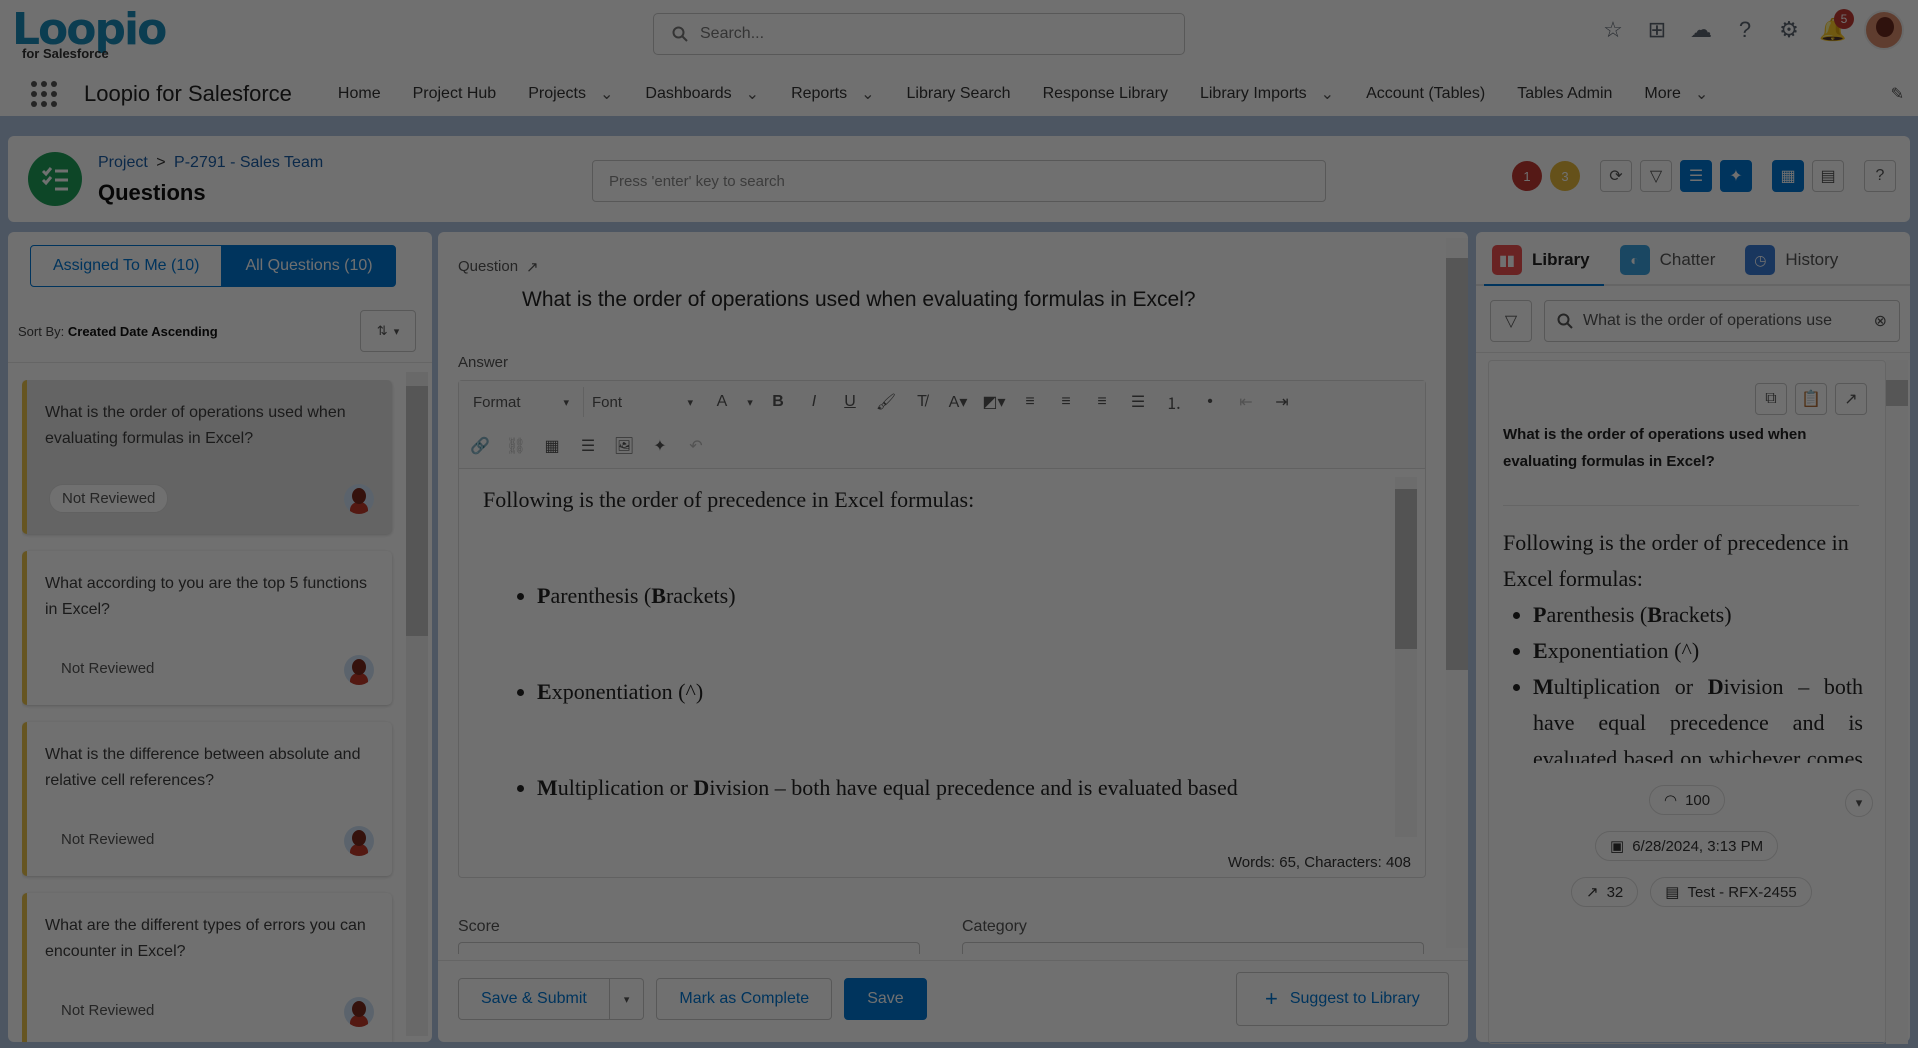 Image resolution: width=1918 pixels, height=1048 pixels. Describe the element at coordinates (1282, 402) in the screenshot. I see `indent-icon: ⇥` at that location.